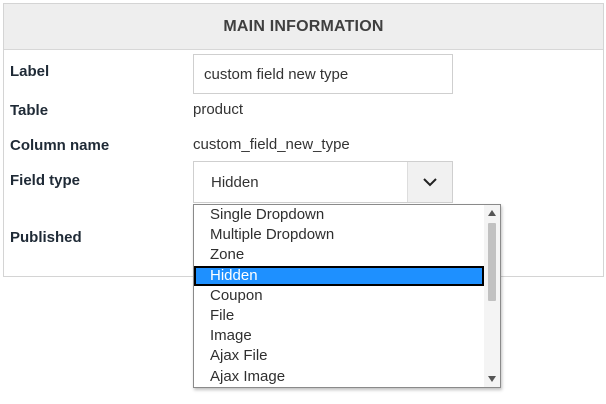 This screenshot has height=404, width=606. I want to click on field-type-label: Field type, so click(45, 180).